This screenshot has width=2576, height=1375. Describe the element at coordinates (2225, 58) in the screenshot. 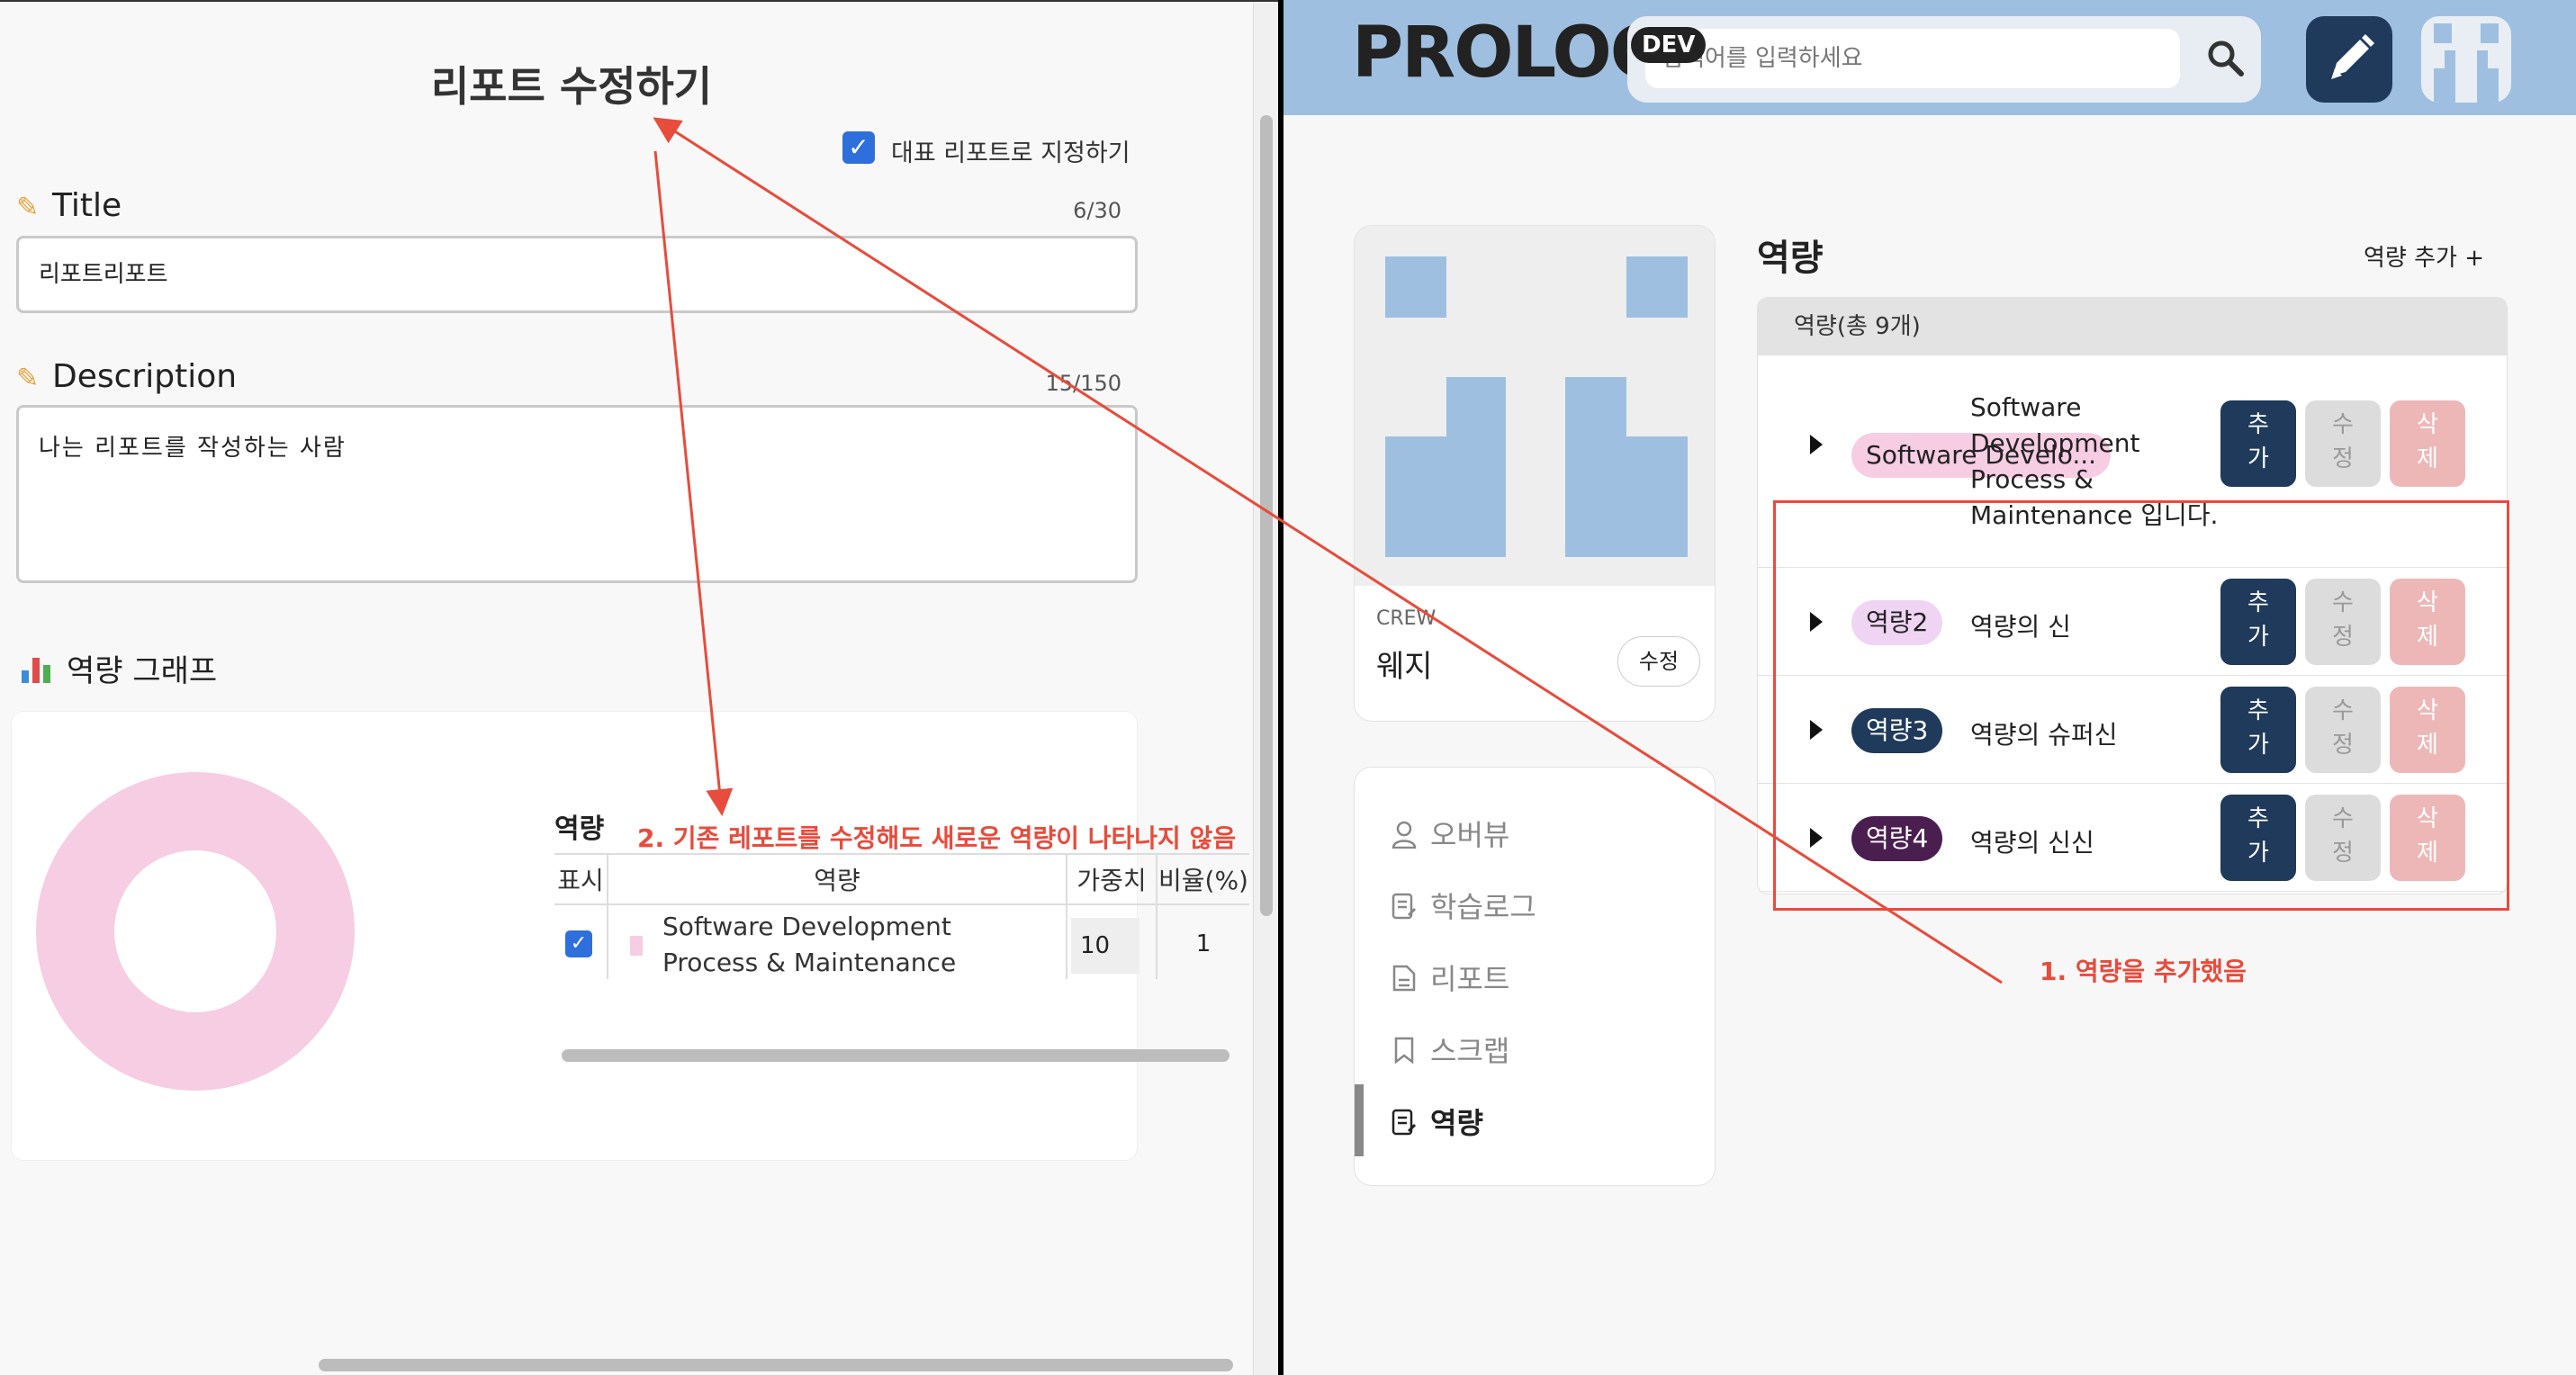

I see `search-icon` at that location.